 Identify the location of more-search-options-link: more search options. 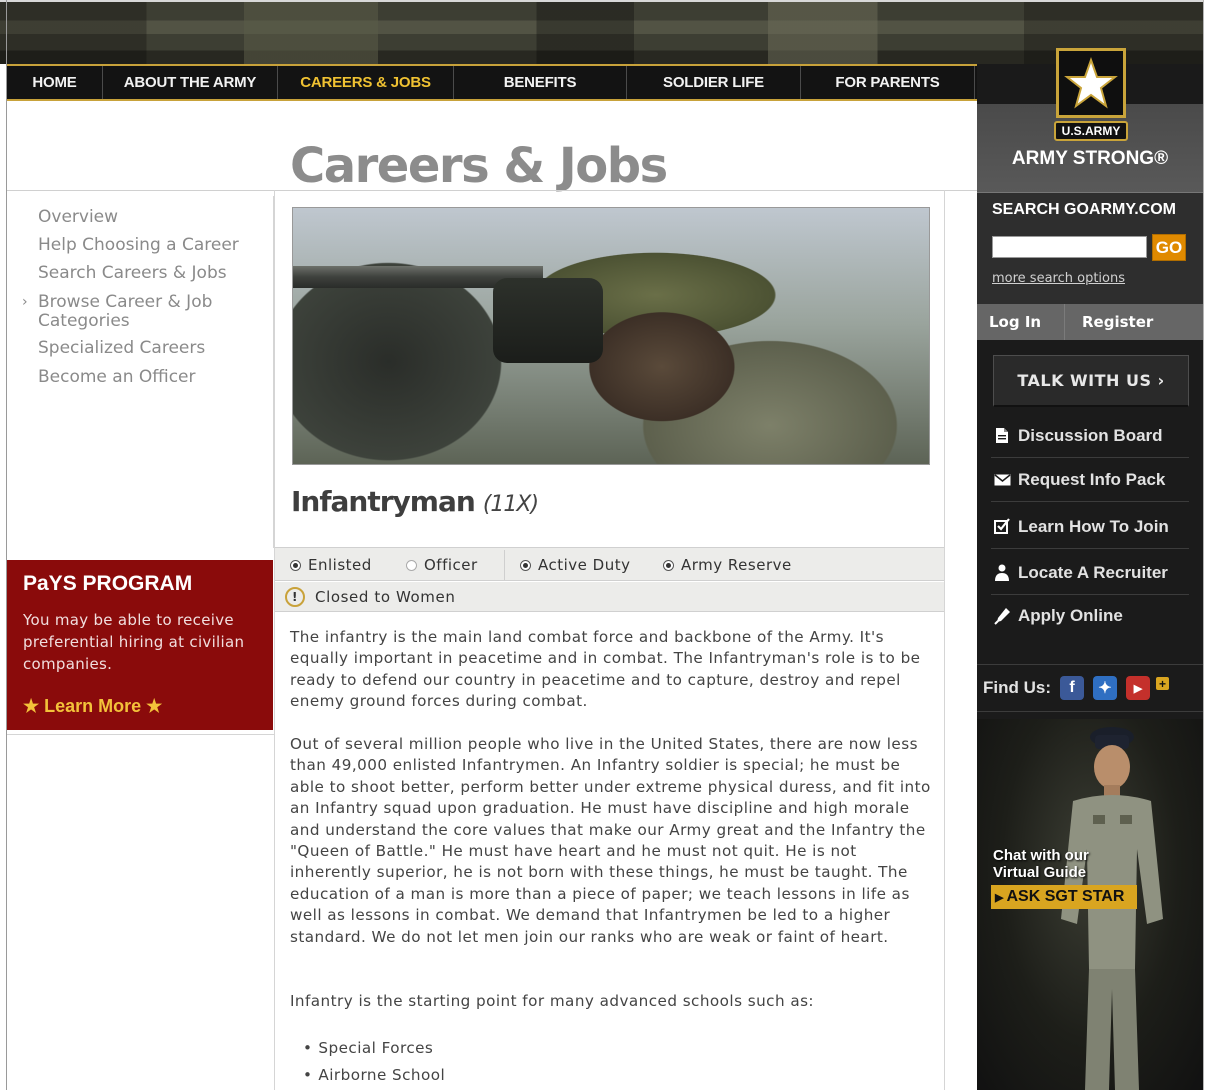
(1058, 278).